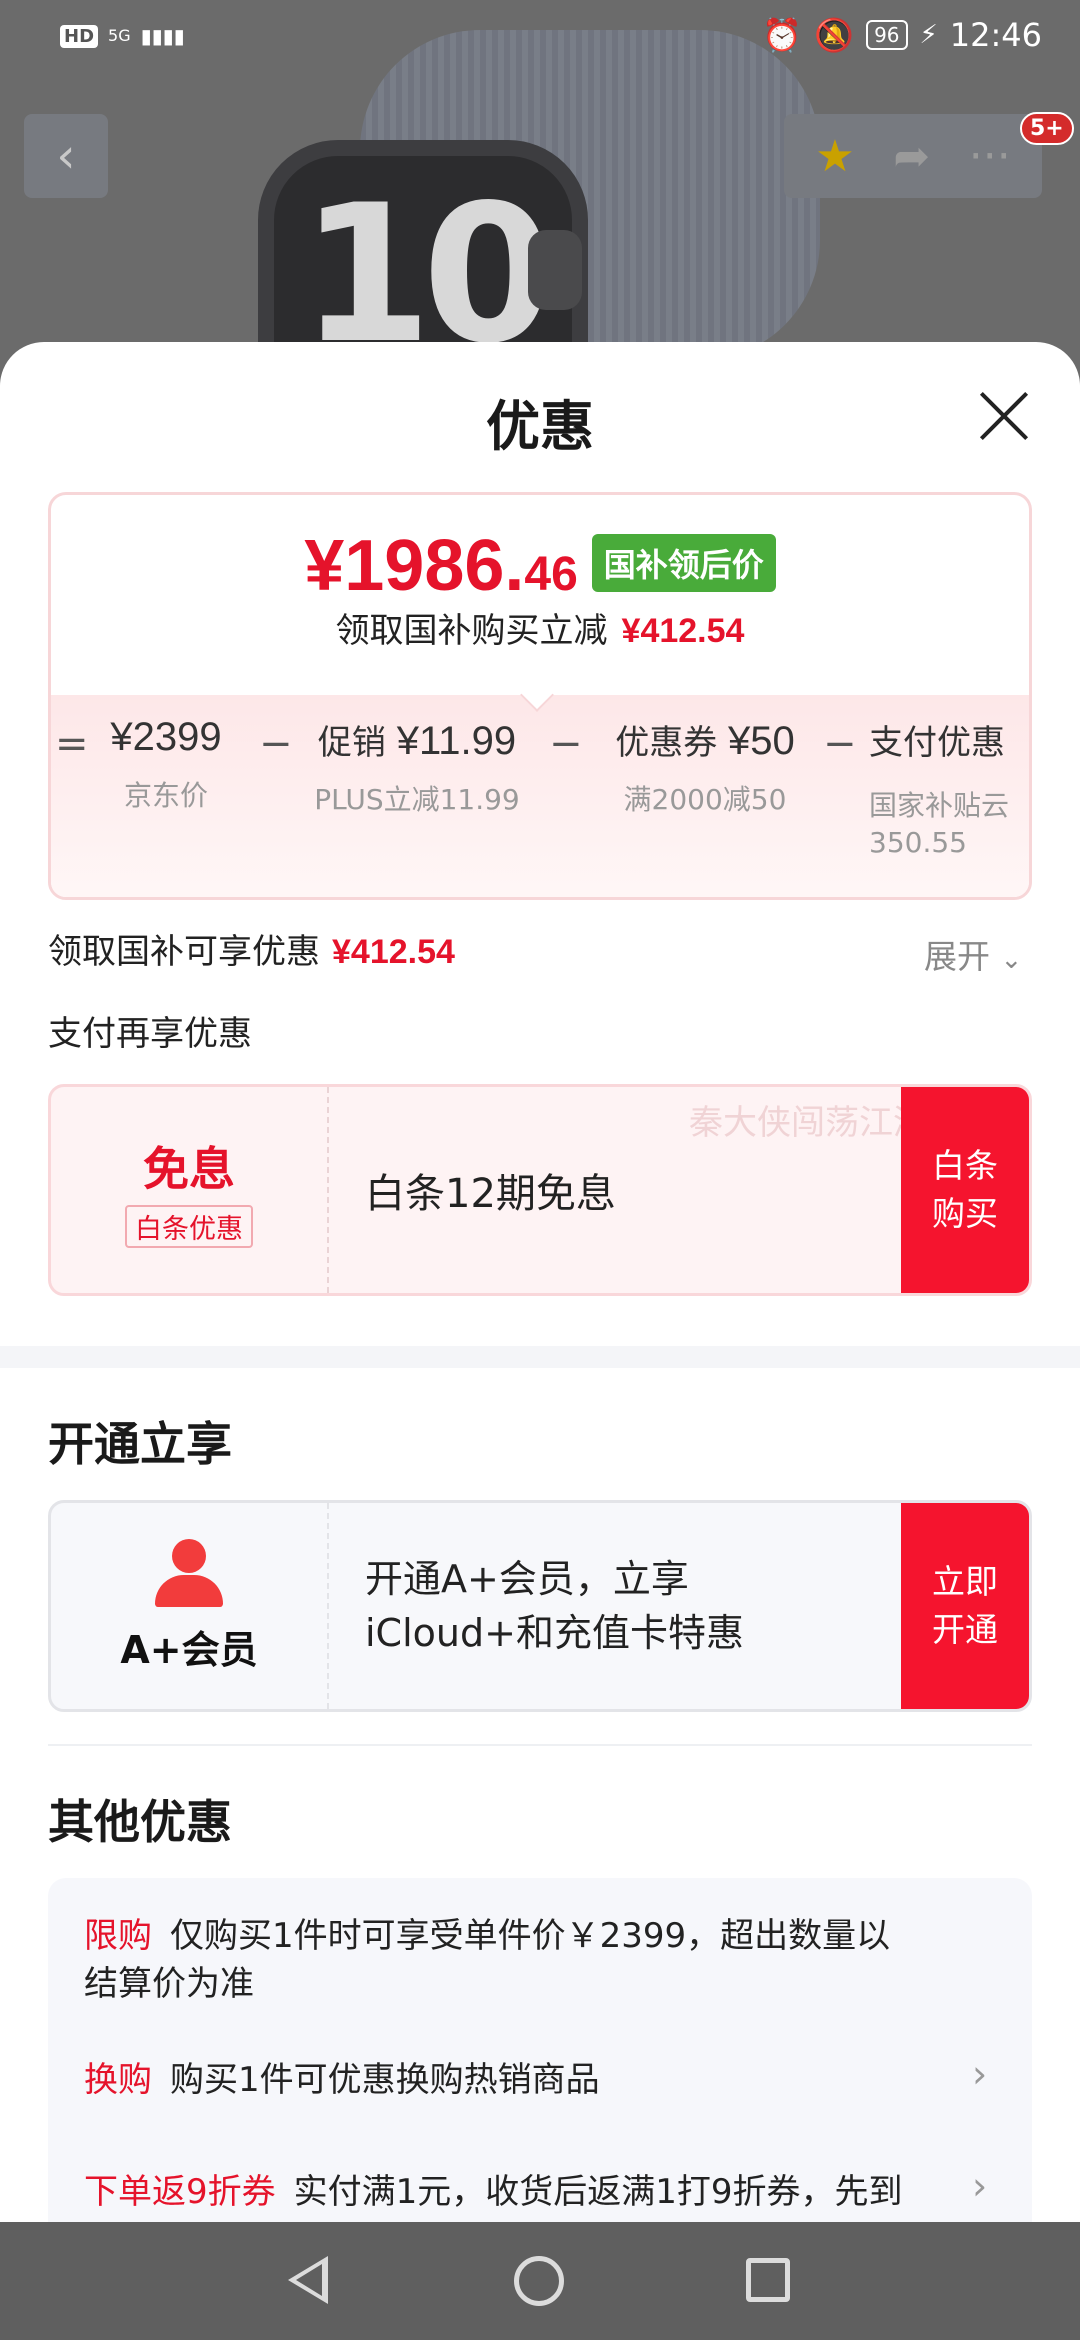 The image size is (1080, 2340). Describe the element at coordinates (683, 631) in the screenshot. I see `savings-value: ¥412.54` at that location.